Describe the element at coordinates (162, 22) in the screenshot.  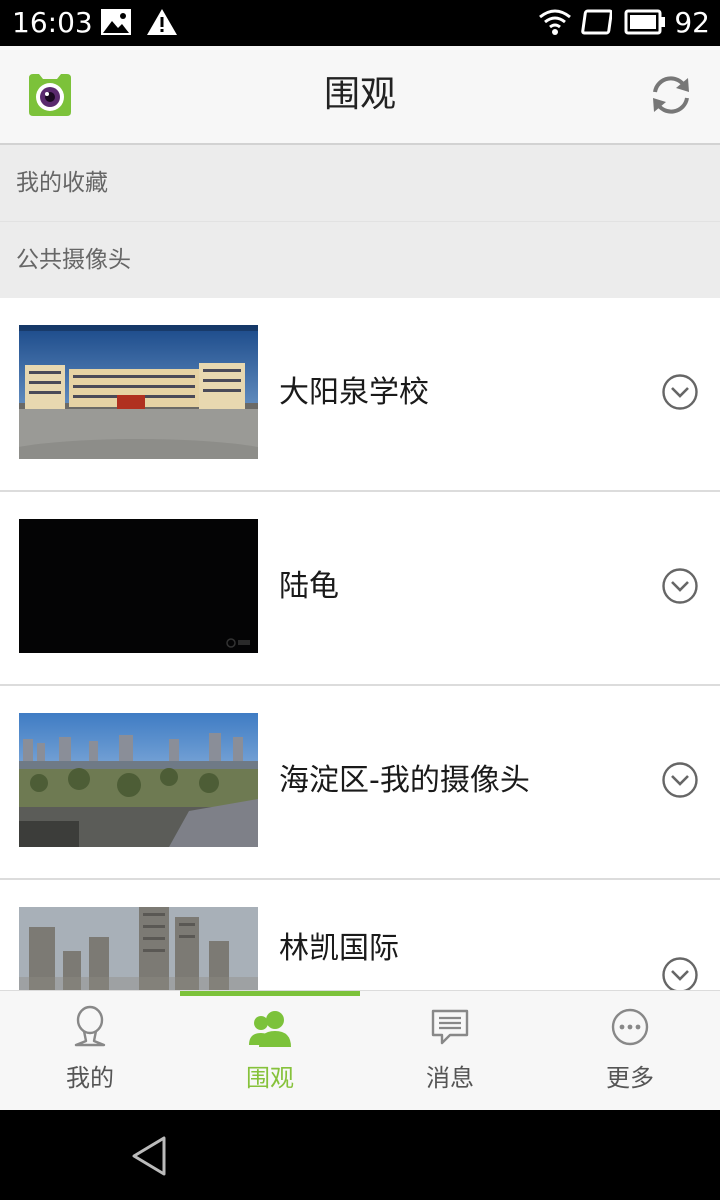
I see `warning-icon` at that location.